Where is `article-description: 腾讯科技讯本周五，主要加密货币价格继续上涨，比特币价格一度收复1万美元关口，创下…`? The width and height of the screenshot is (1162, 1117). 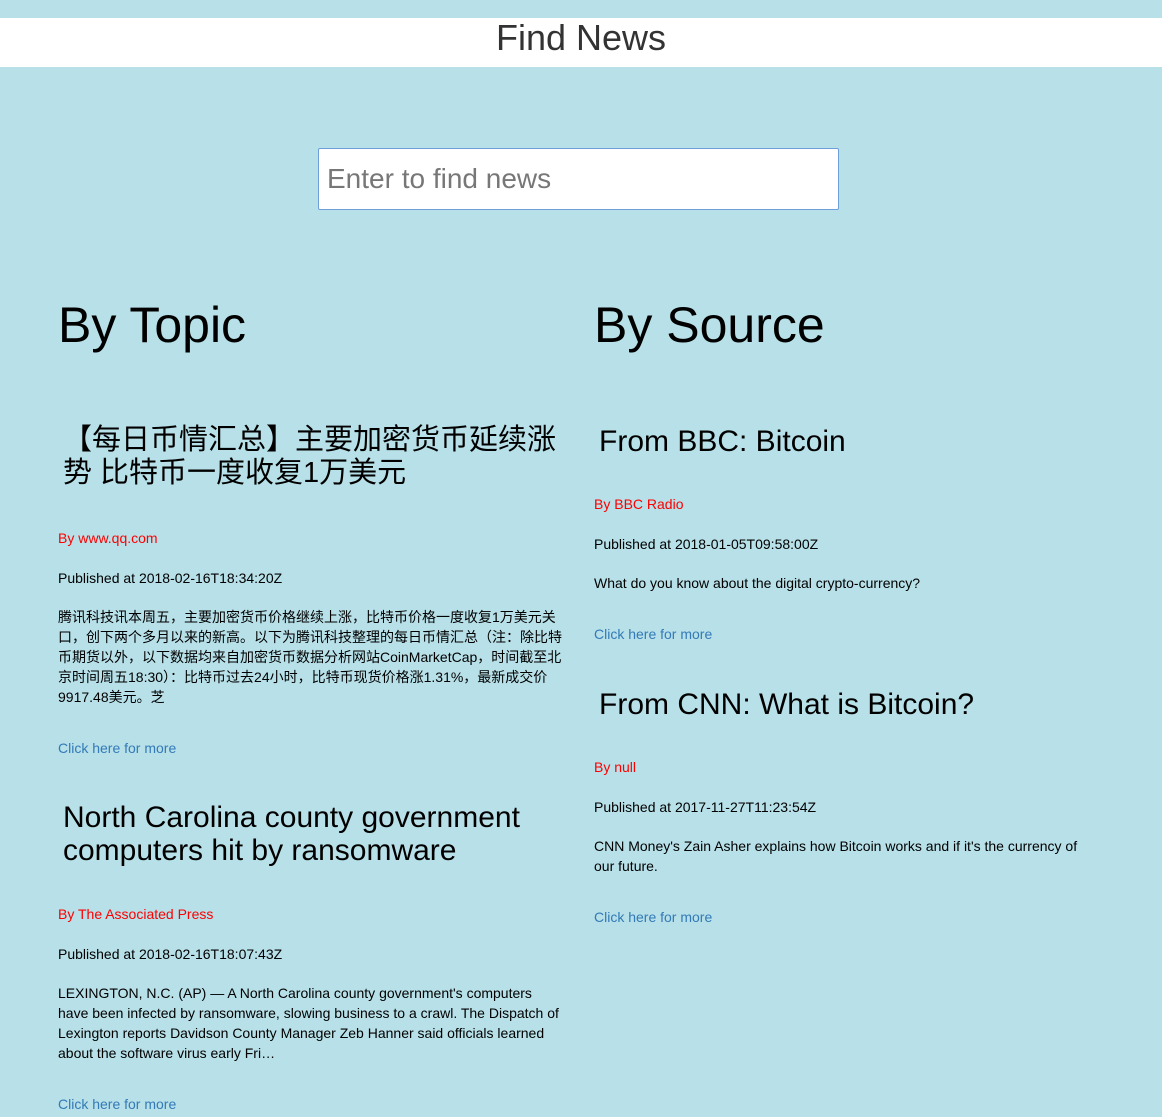
article-description: 腾讯科技讯本周五，主要加密货币价格继续上涨，比特币价格一度收复1万美元关口，创下… is located at coordinates (310, 657).